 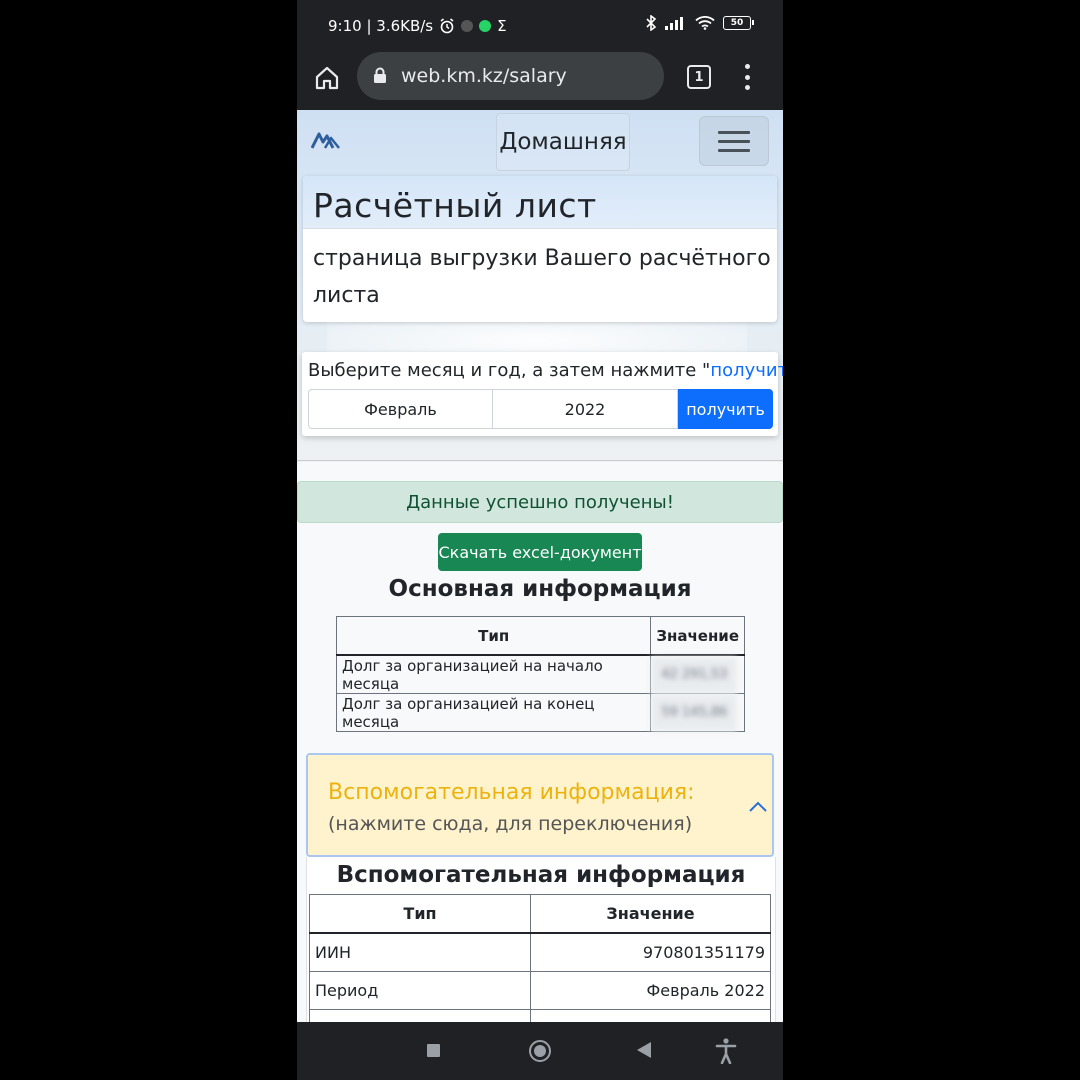 I want to click on main-info-heading: Основная информация, so click(x=540, y=589).